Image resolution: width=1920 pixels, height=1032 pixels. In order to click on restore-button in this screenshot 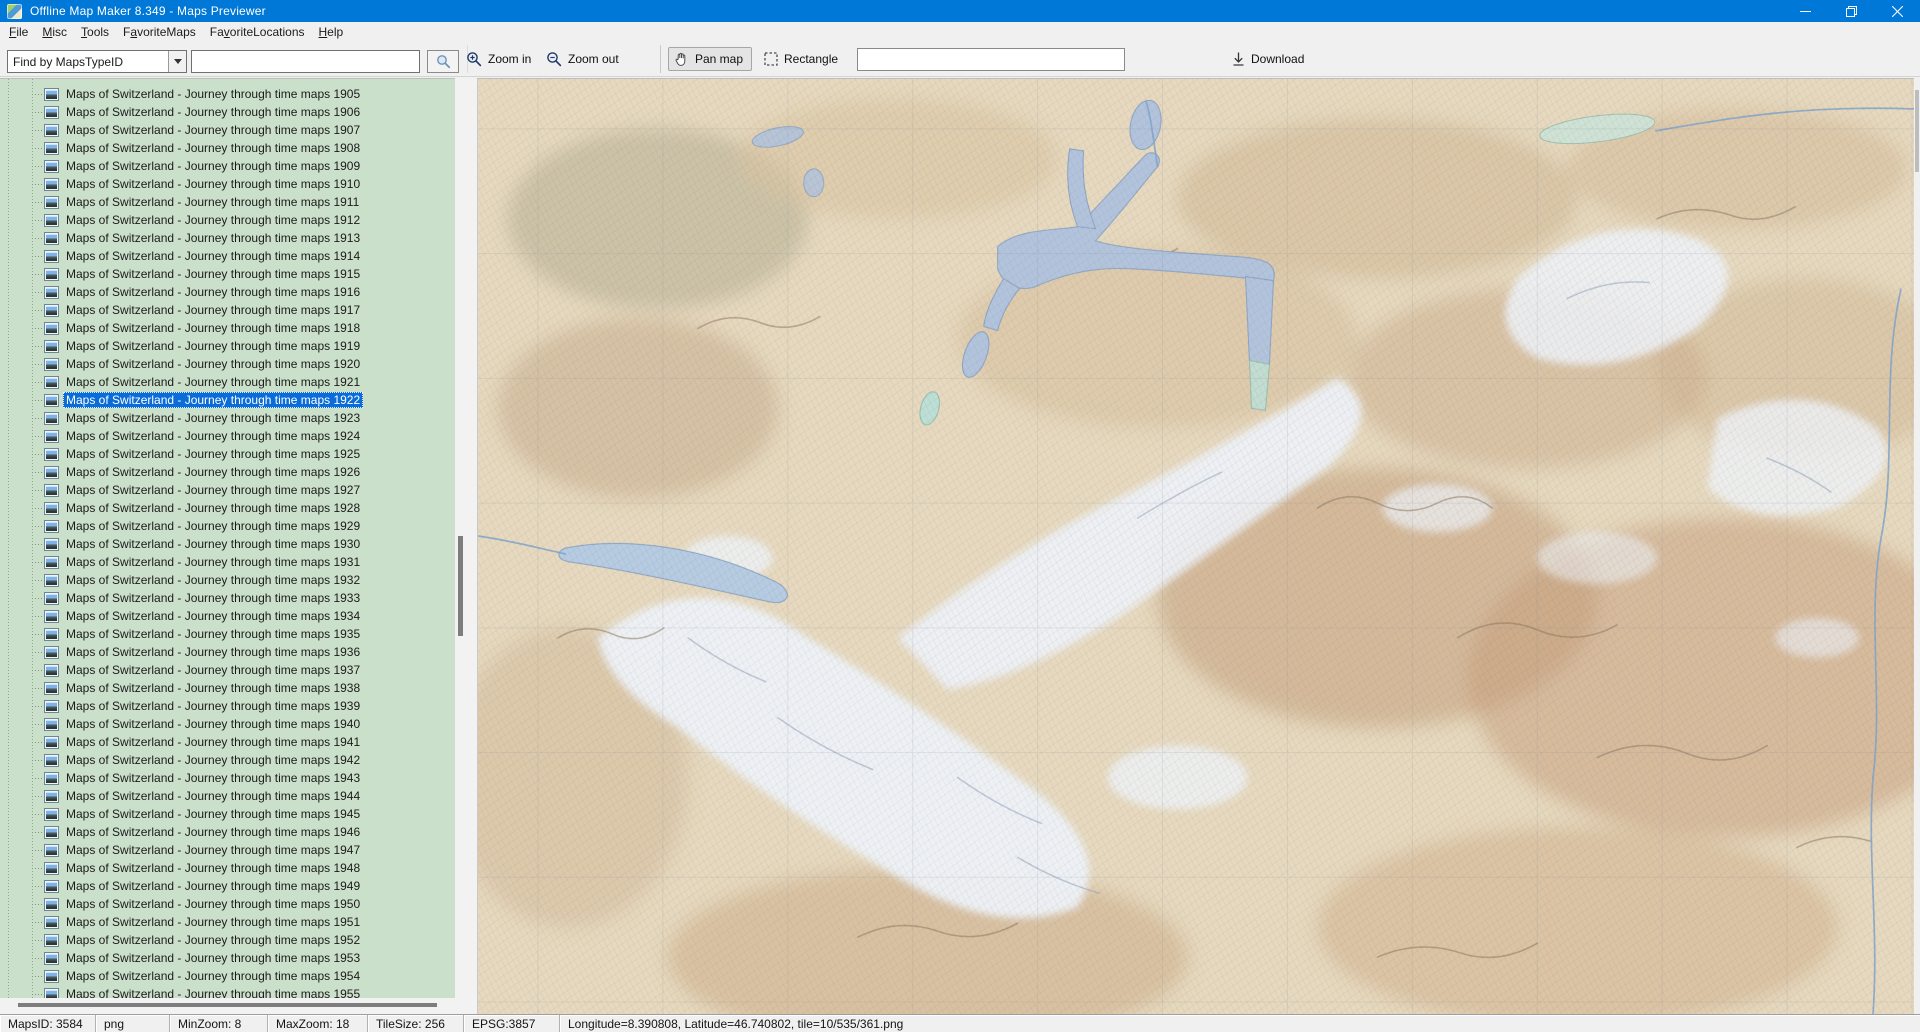, I will do `click(1851, 11)`.